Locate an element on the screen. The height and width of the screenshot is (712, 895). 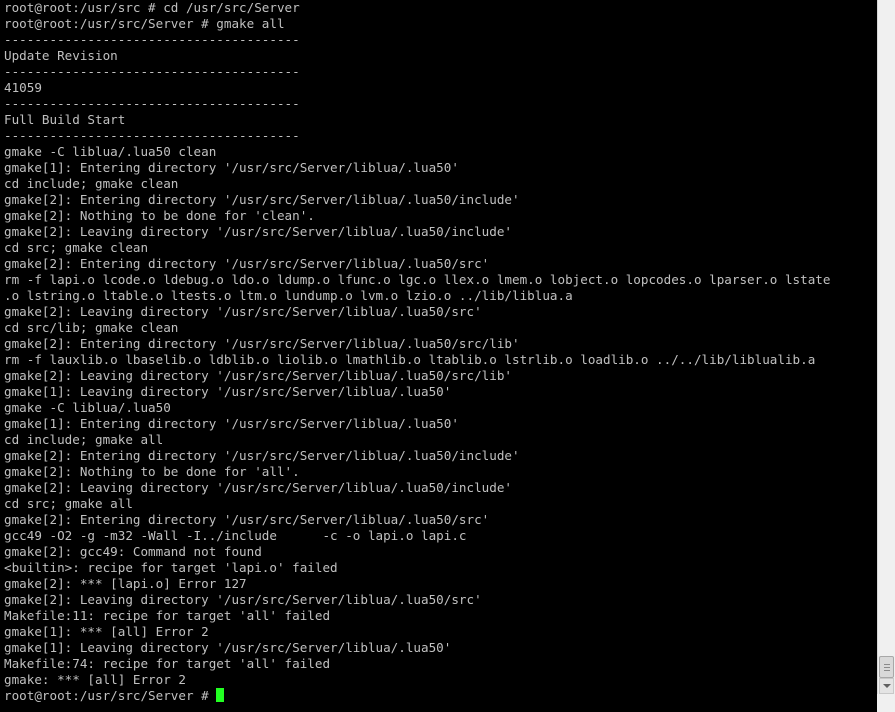
terminal-line: gmake -C liblua/.lua50 clean is located at coordinates (110, 151).